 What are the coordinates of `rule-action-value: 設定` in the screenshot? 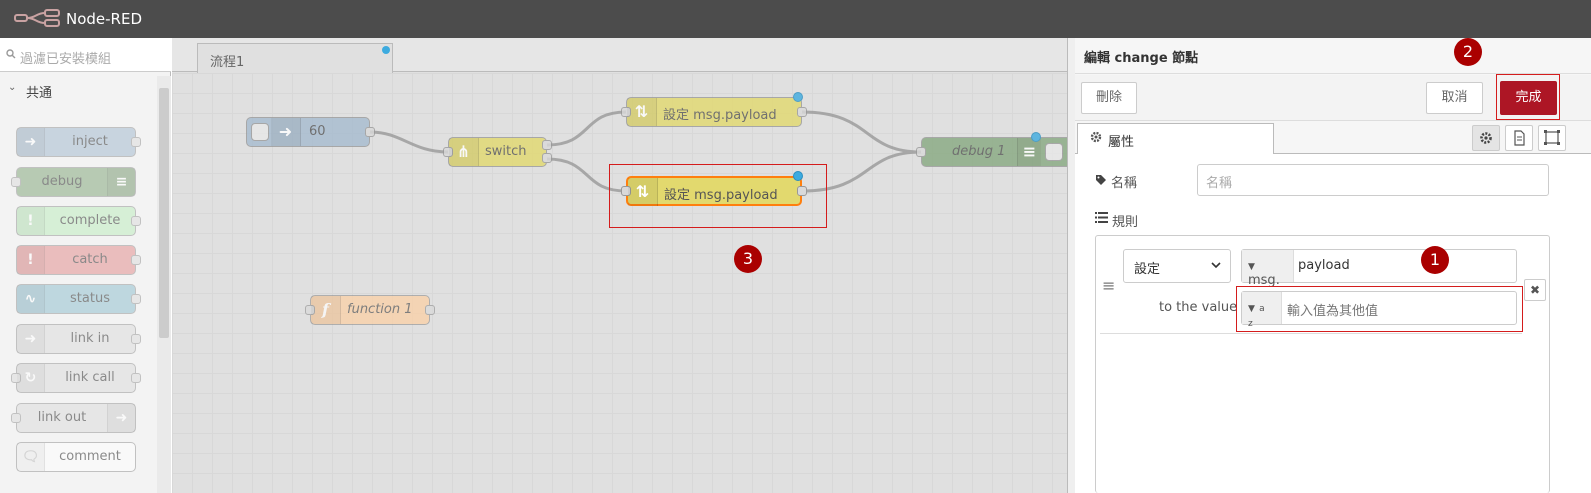 It's located at (1147, 269).